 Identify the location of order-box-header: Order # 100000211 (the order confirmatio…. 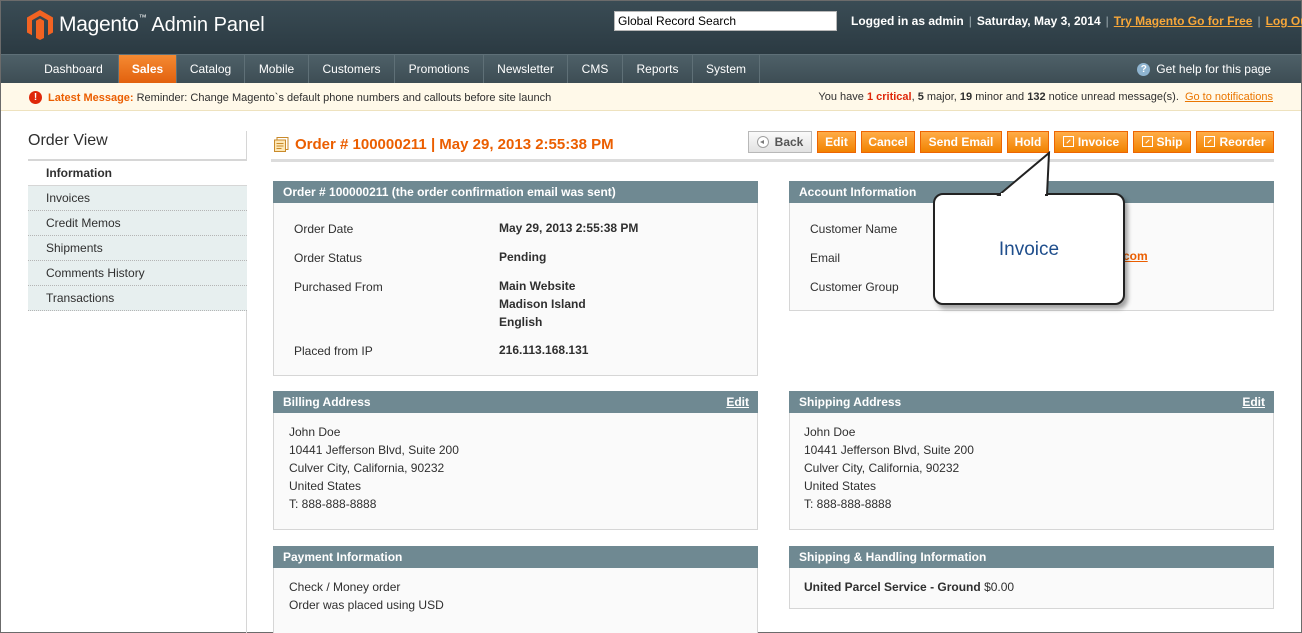
(515, 192).